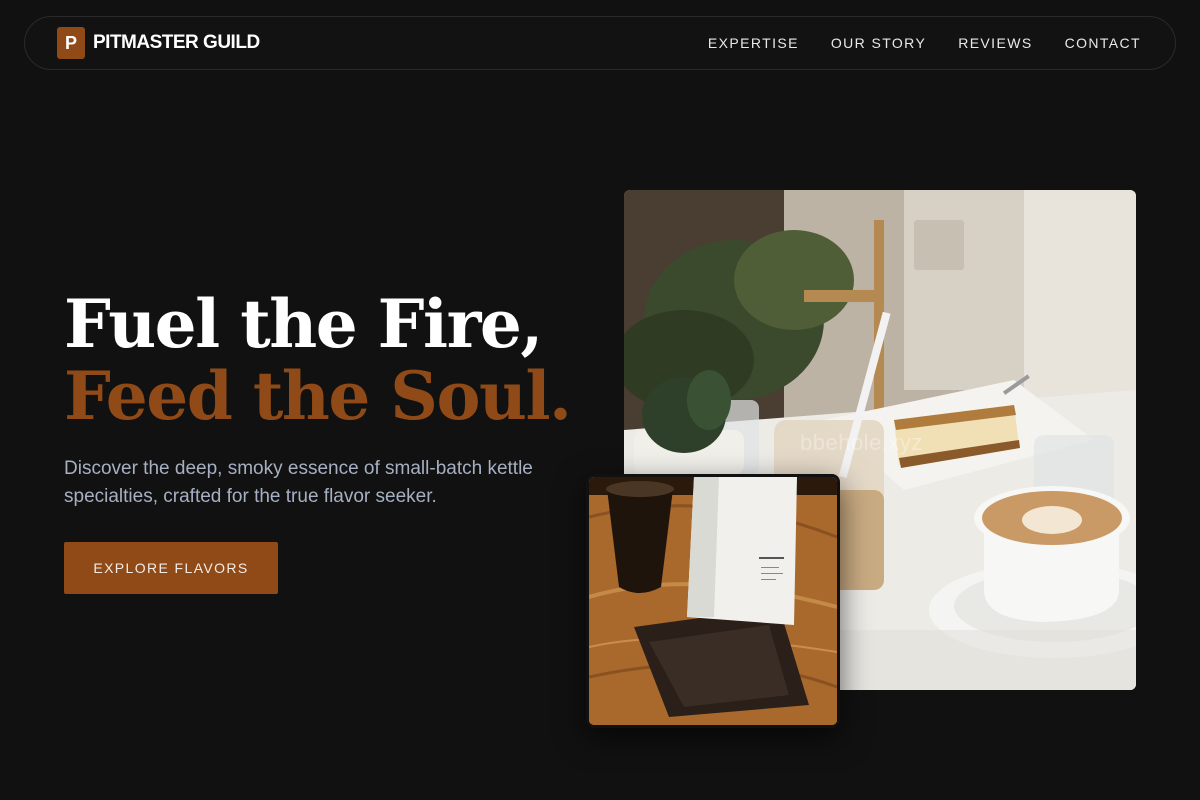 The width and height of the screenshot is (1200, 800). I want to click on brand-logo: P PITMASTER GUILD, so click(158, 43).